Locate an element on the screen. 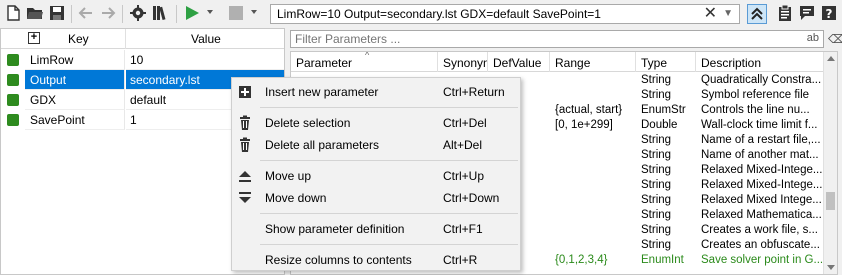 The image size is (842, 275). column-header-key: Key is located at coordinates (78, 39).